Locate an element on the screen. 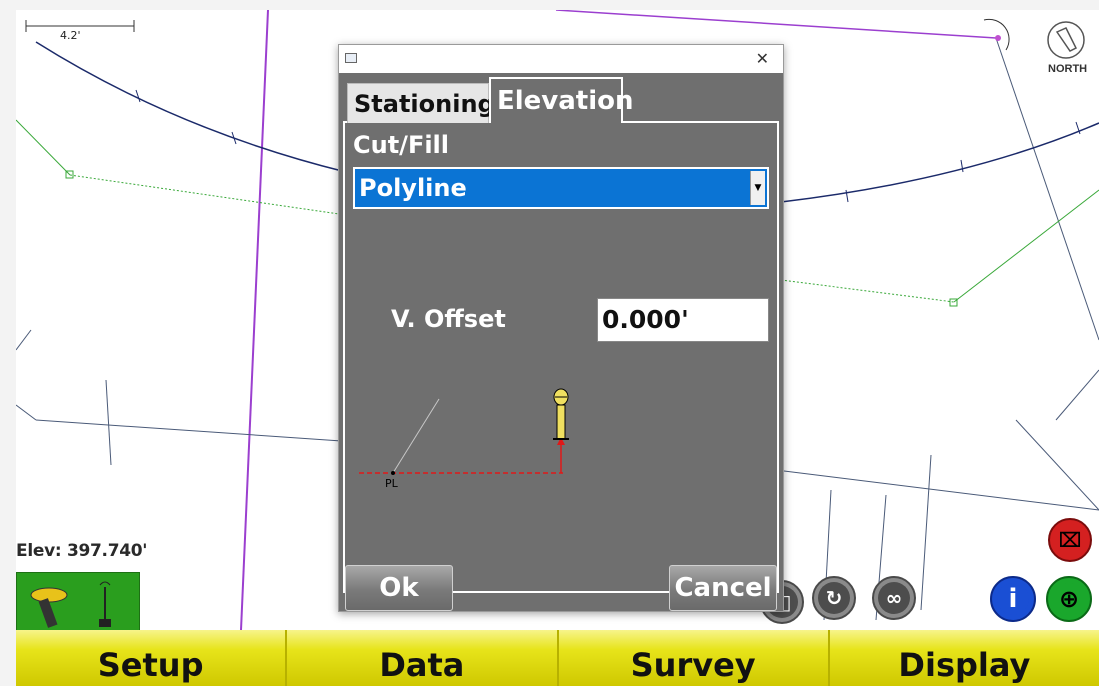  gnss-status-tile is located at coordinates (78, 602).